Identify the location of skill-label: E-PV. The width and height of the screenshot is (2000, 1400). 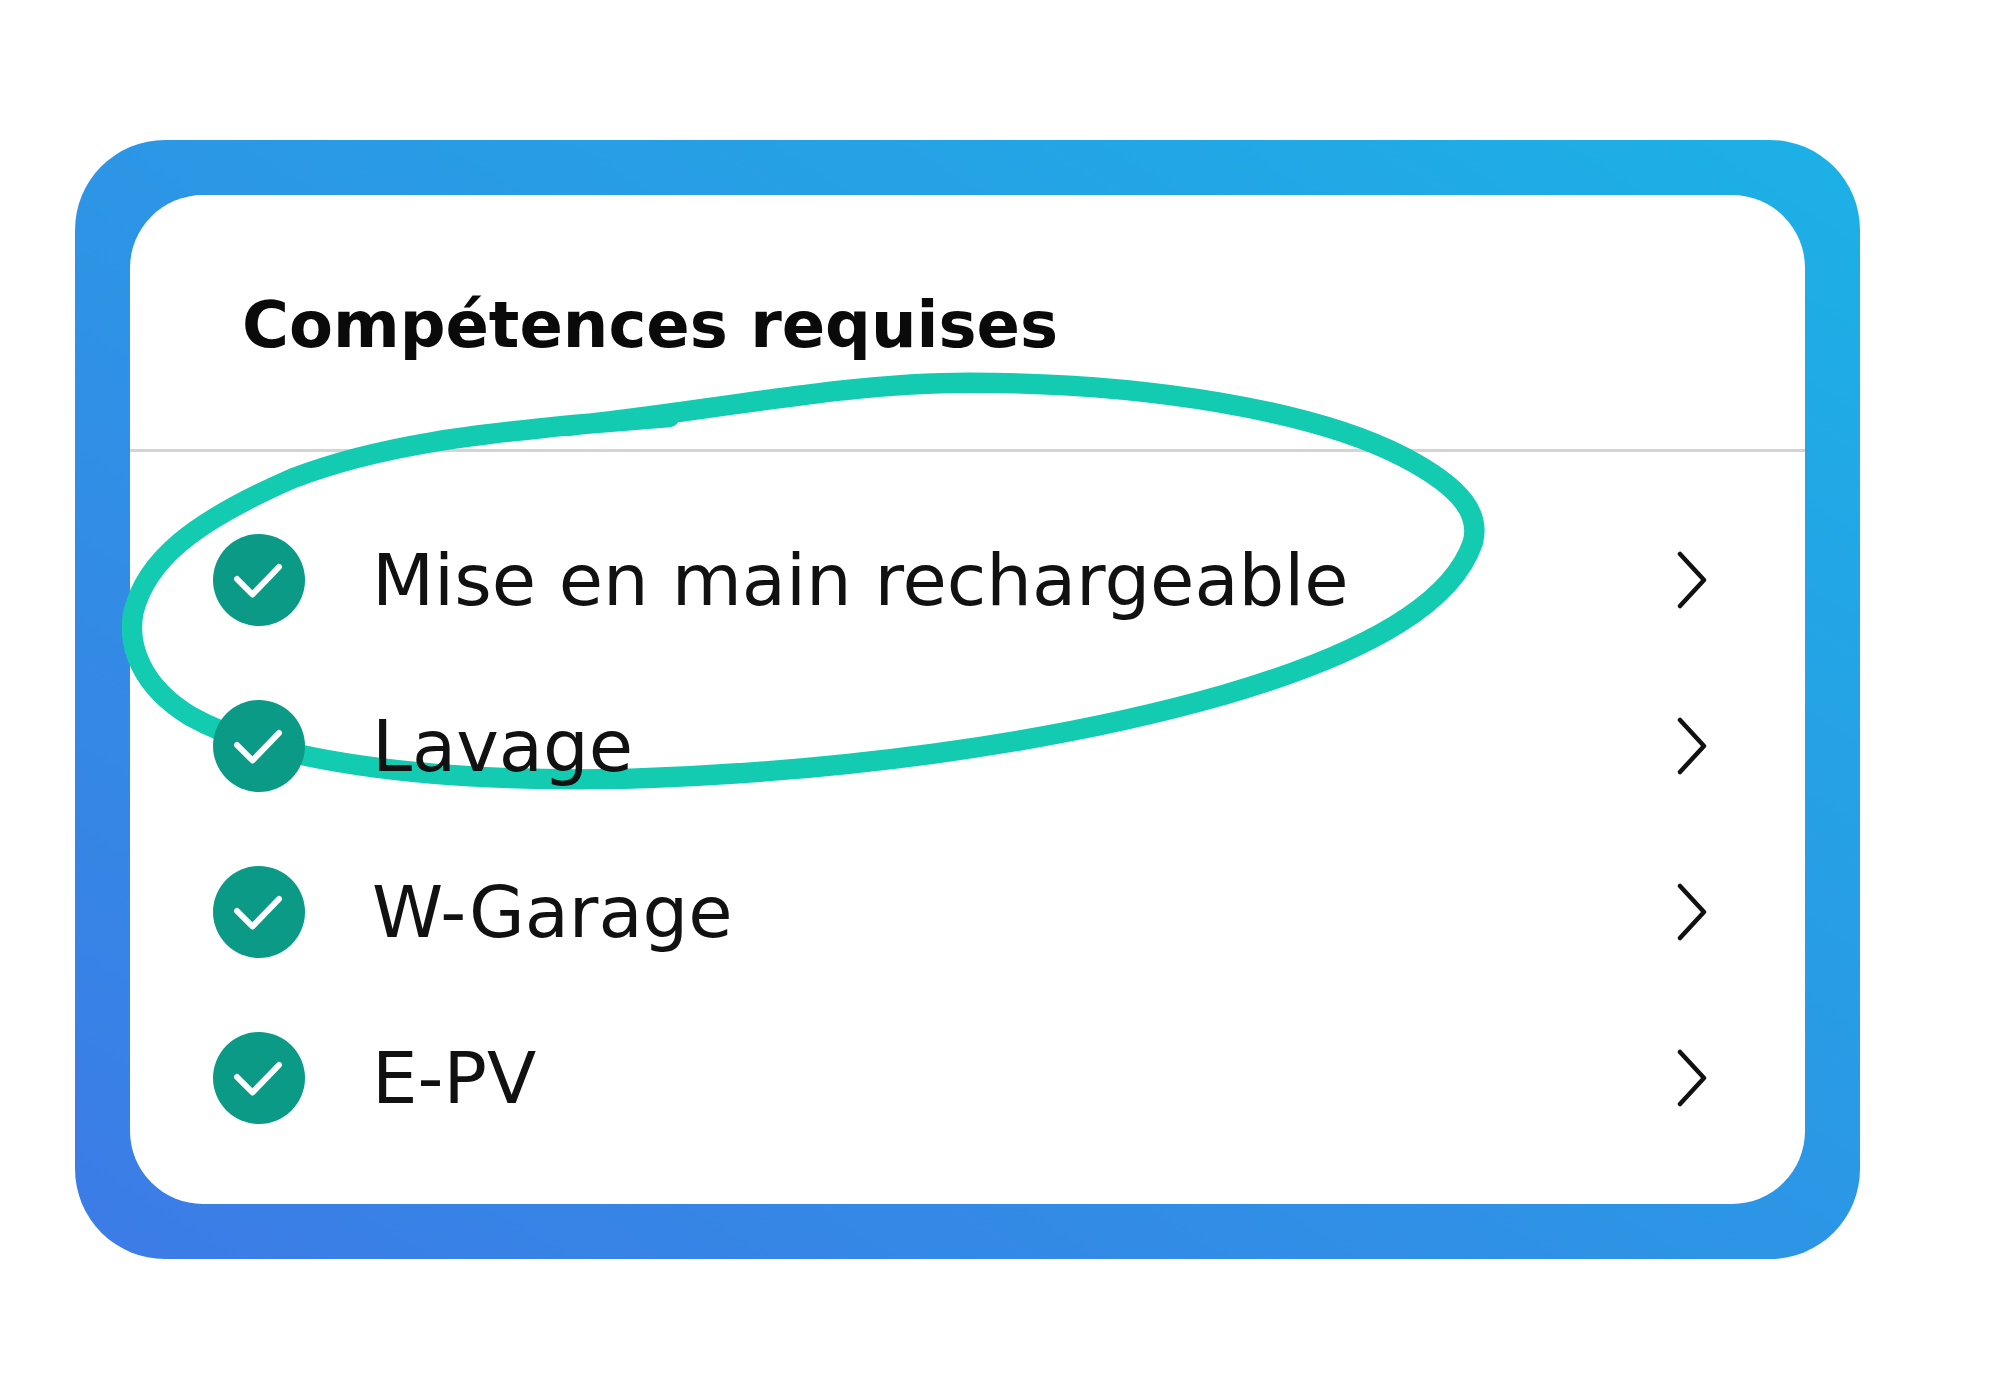
(454, 1078).